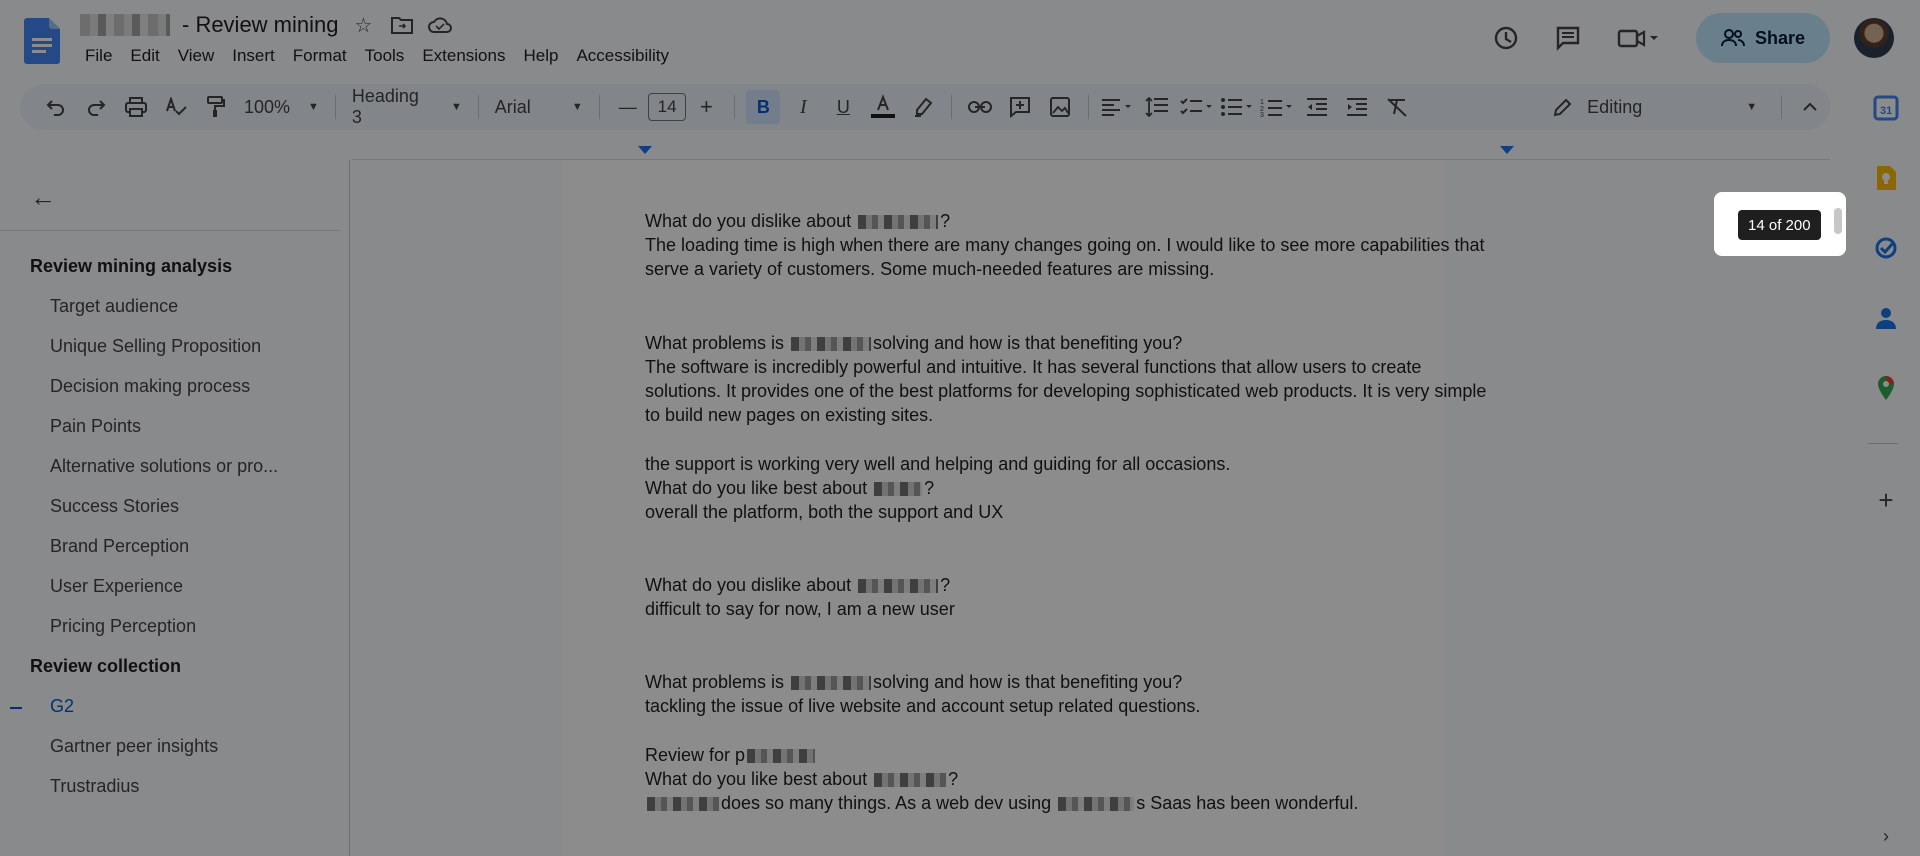 The height and width of the screenshot is (856, 1920). What do you see at coordinates (1117, 107) in the screenshot?
I see `align-left-icon` at bounding box center [1117, 107].